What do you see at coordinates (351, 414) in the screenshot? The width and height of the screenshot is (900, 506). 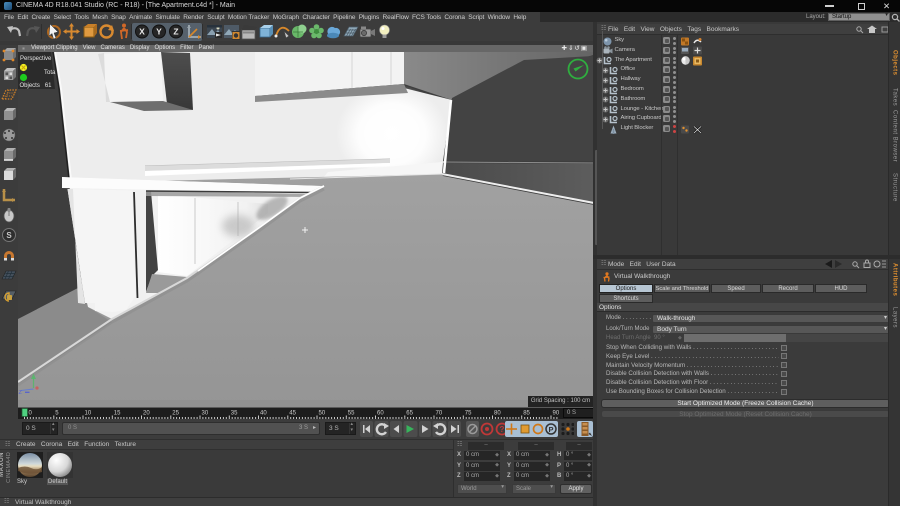 I see `svg-text: 55` at bounding box center [351, 414].